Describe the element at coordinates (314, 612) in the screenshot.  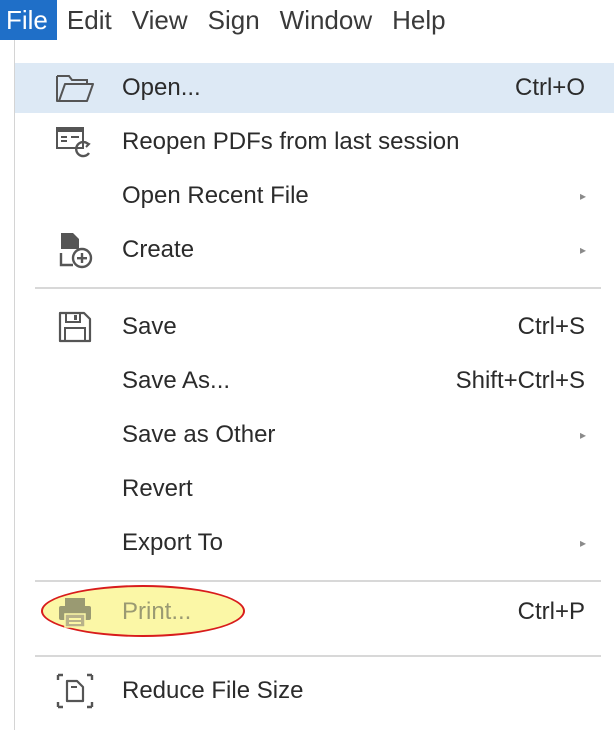
I see `menu-item-print: Print... Ctrl+P` at that location.